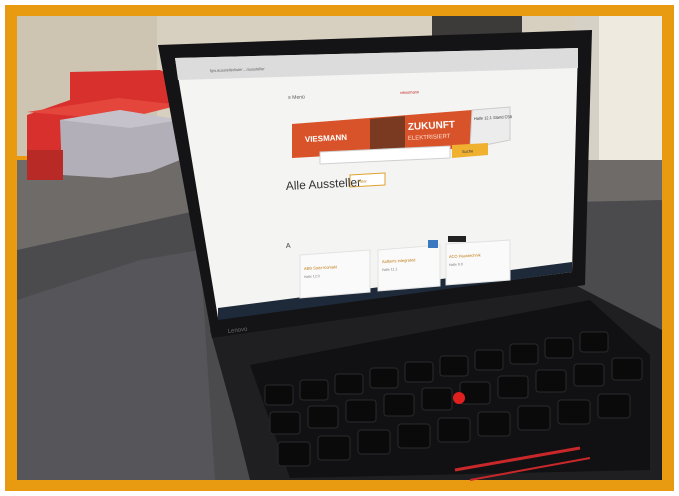  What do you see at coordinates (468, 151) in the screenshot?
I see `search-button-label: Suche` at bounding box center [468, 151].